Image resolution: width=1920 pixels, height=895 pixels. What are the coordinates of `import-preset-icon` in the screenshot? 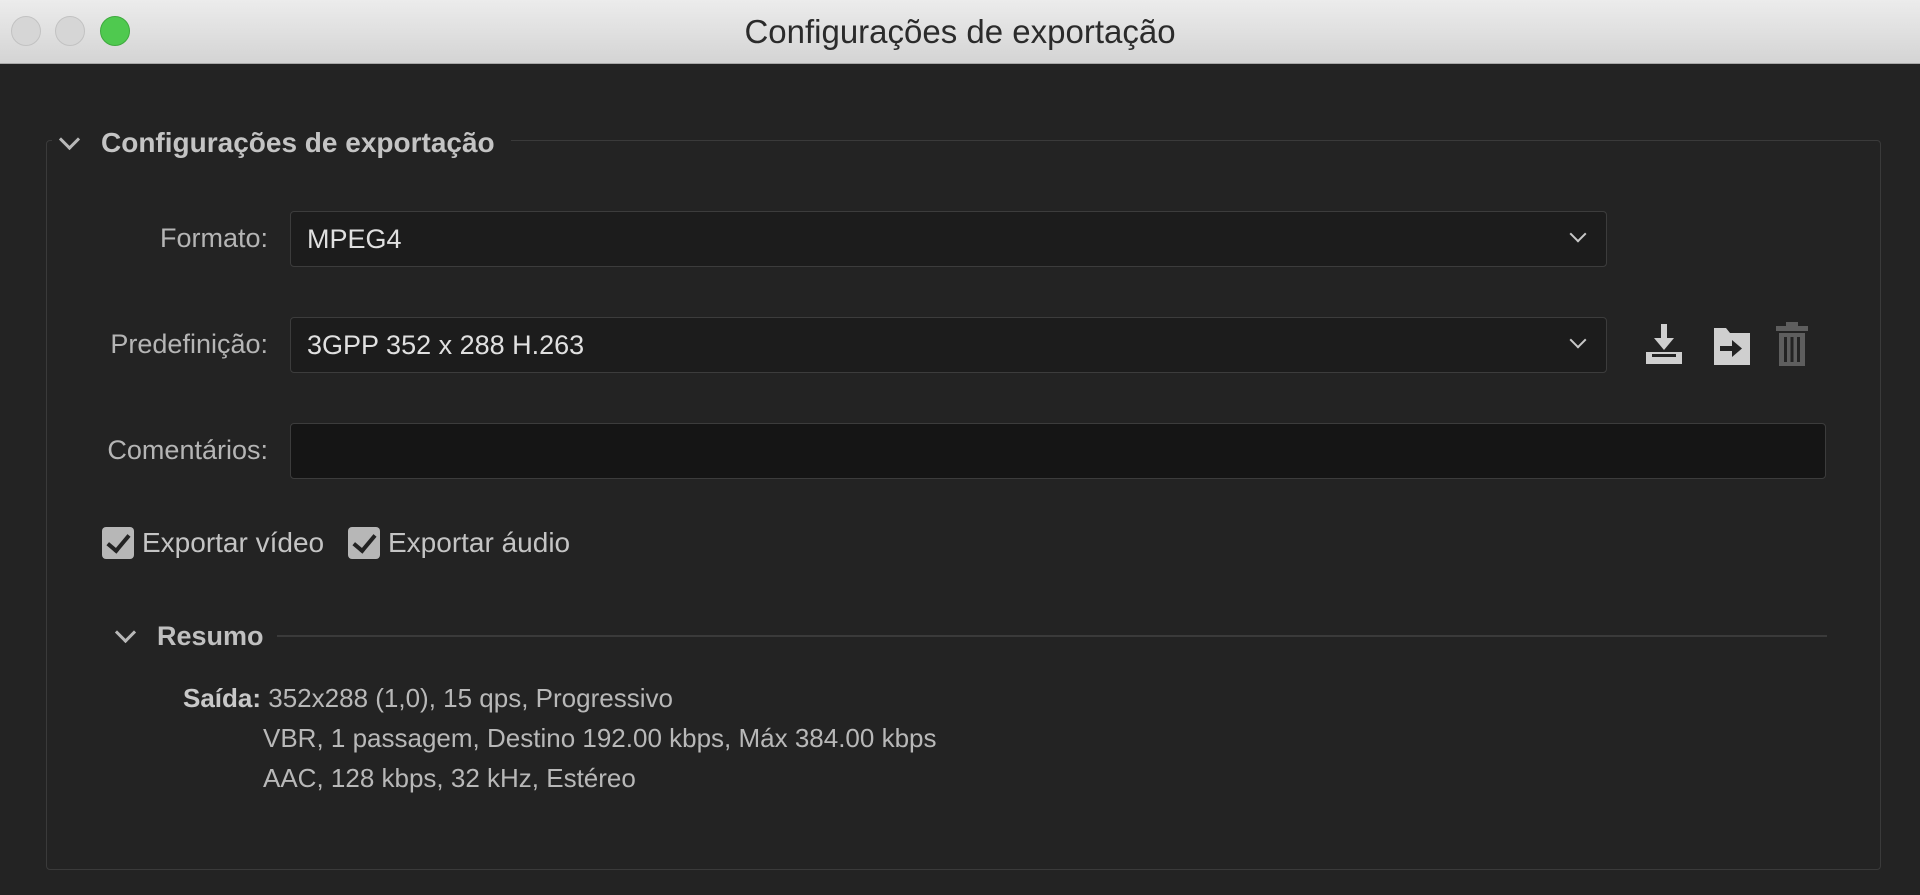 It's located at (1732, 346).